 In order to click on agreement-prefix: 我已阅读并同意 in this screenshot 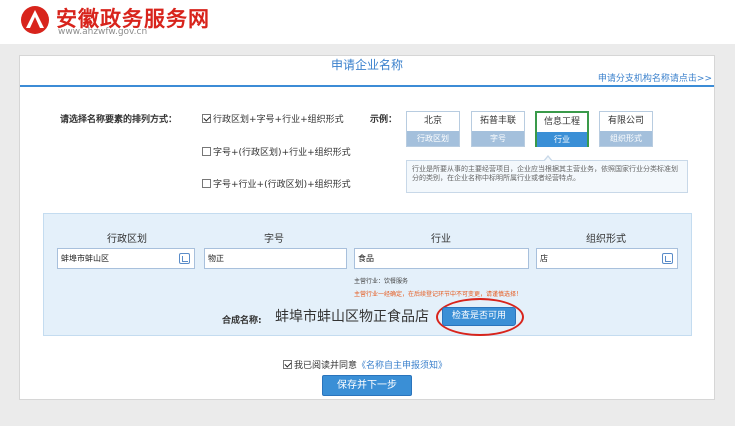, I will do `click(326, 366)`.